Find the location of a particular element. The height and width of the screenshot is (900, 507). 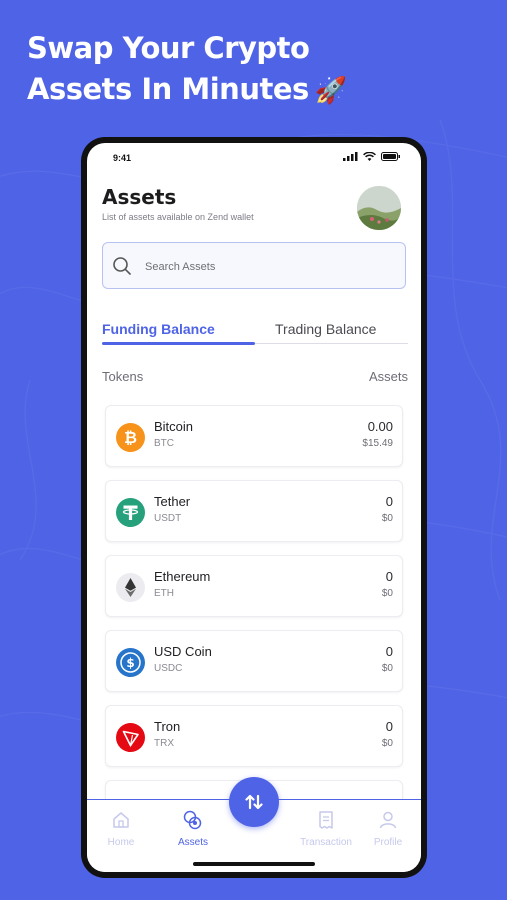

rocket-emoji: 🚀 is located at coordinates (330, 91).